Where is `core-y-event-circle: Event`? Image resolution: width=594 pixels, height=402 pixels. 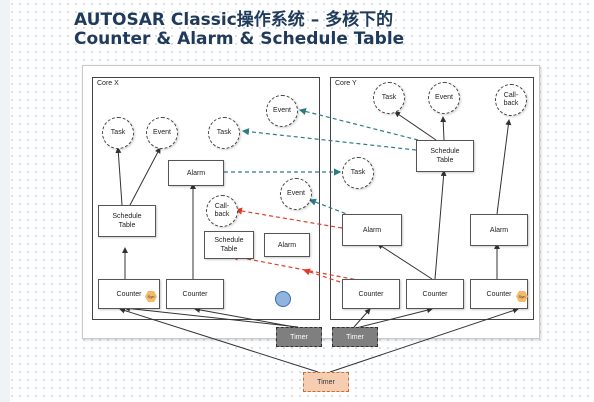
core-y-event-circle: Event is located at coordinates (444, 98).